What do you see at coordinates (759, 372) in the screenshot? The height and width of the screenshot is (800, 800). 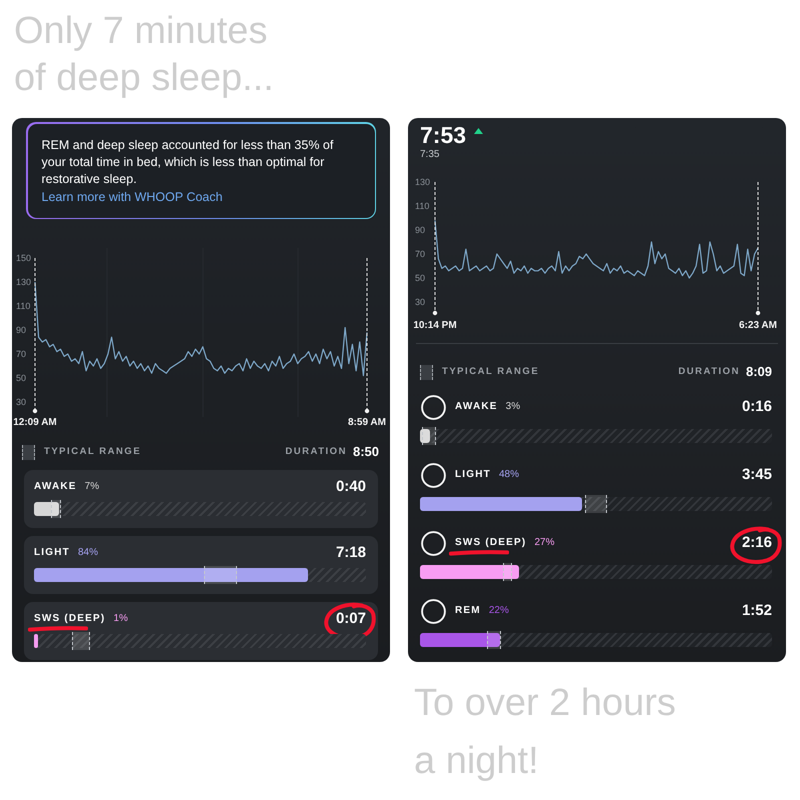 I see `duration-value: 8:09` at bounding box center [759, 372].